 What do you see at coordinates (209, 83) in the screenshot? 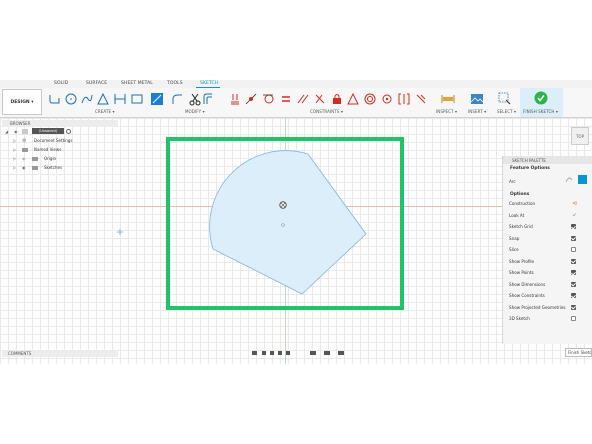
I see `tab-sketch: SKETCH` at bounding box center [209, 83].